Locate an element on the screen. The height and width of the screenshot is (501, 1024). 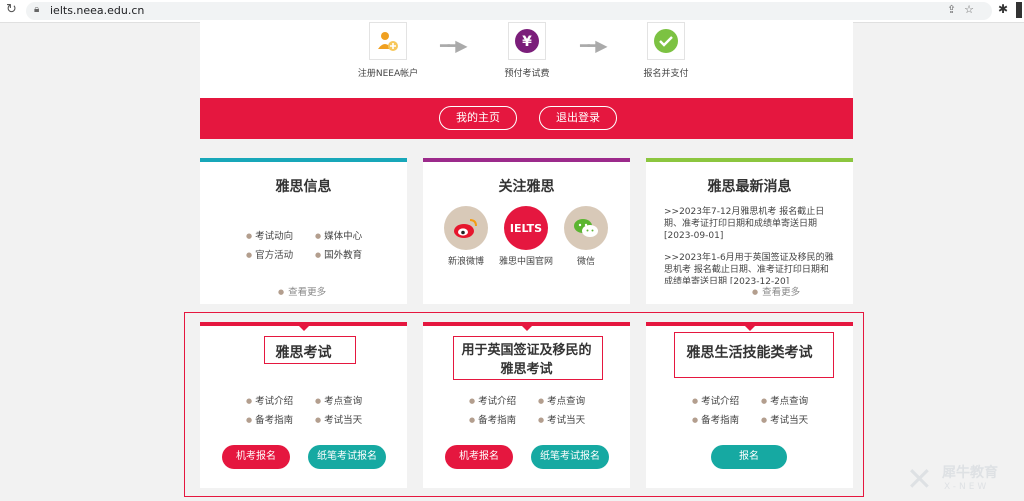
card-title: 雅思考试 is located at coordinates (303, 353).